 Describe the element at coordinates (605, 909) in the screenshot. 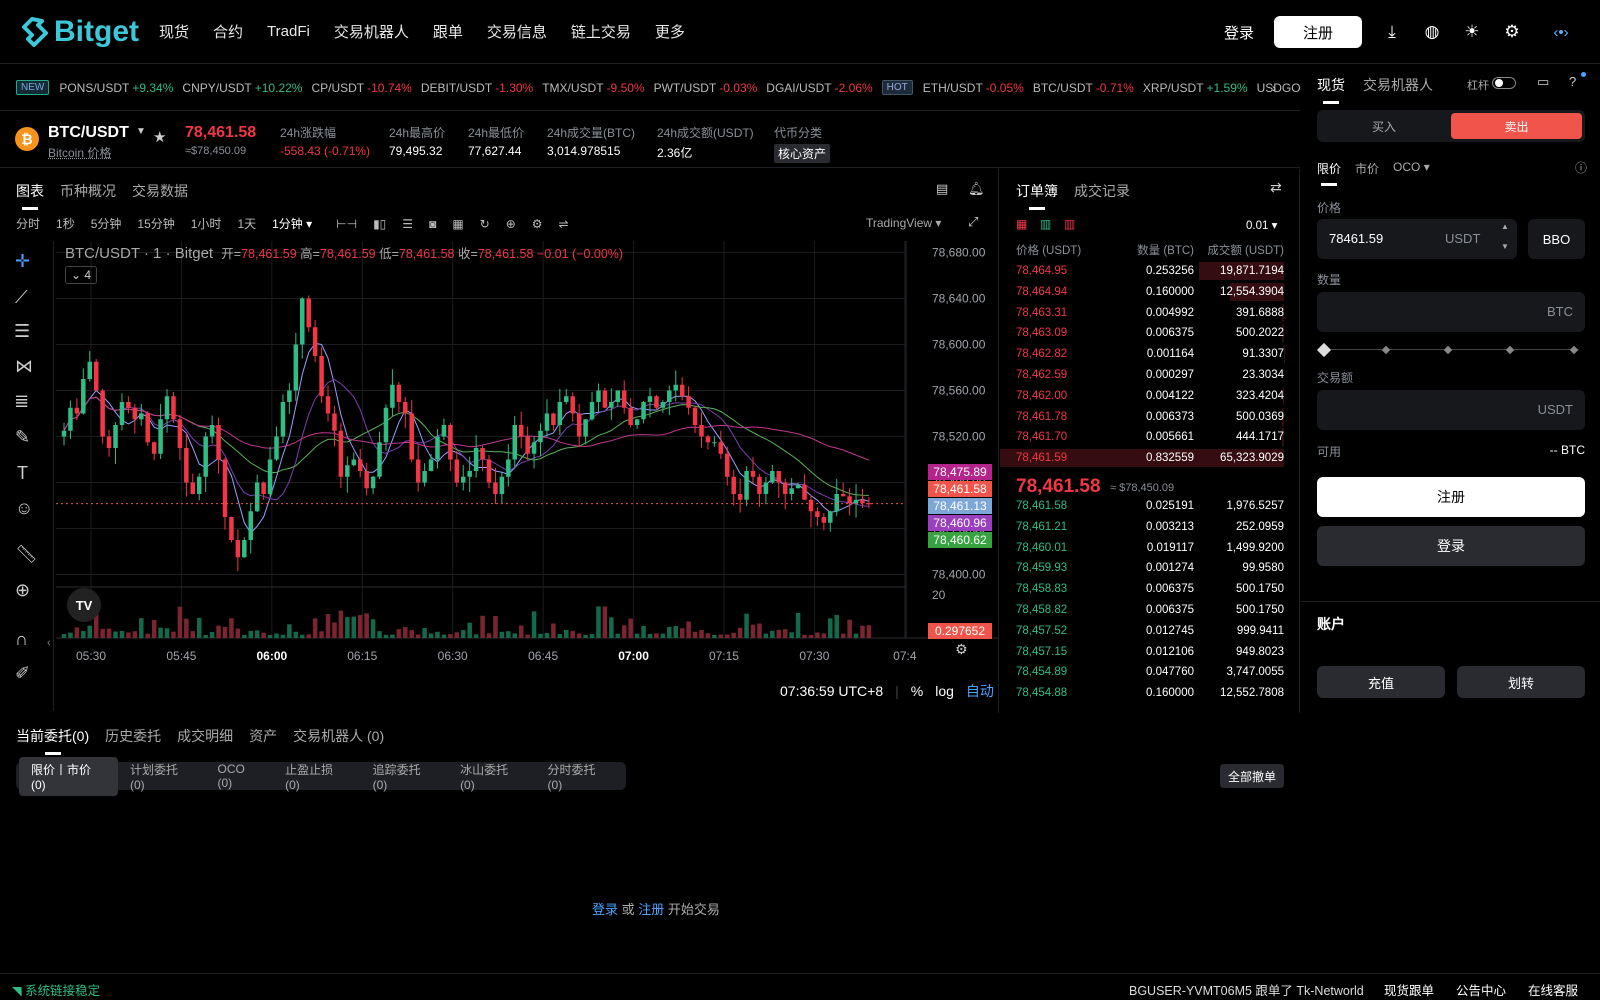

I see `empty-login-link: 登录` at that location.